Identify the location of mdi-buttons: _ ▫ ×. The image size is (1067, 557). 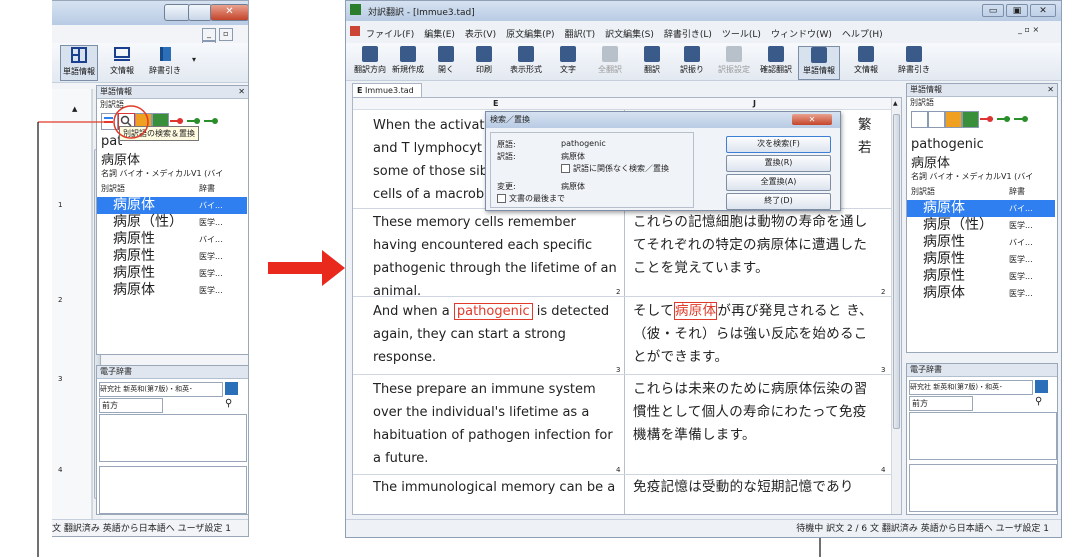
(1028, 29).